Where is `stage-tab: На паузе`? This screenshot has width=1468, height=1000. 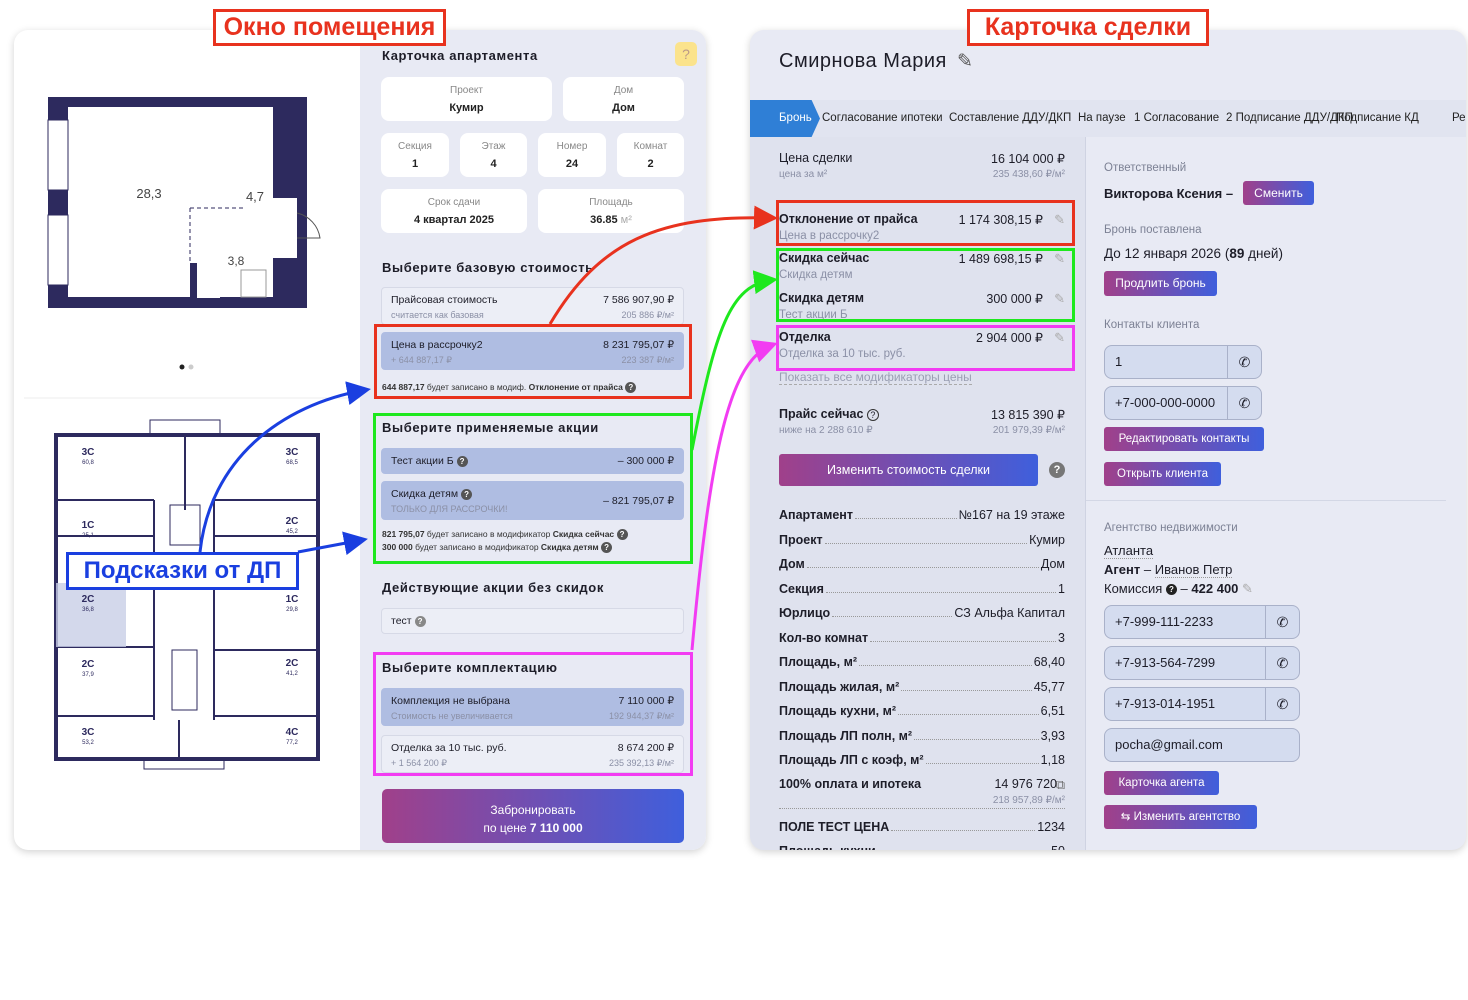 stage-tab: На паузе is located at coordinates (1102, 118).